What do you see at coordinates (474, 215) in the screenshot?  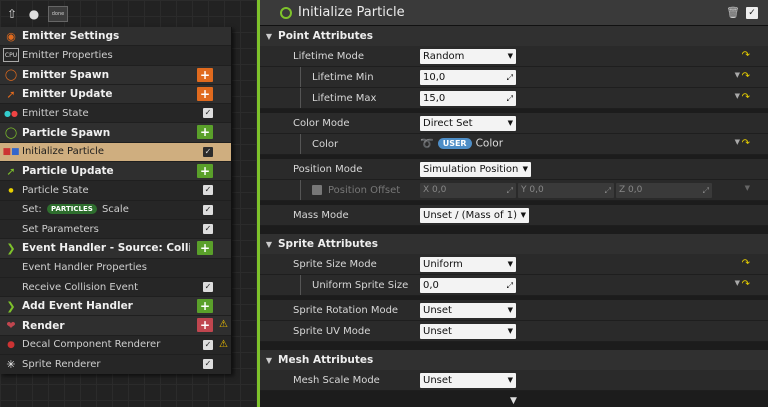 I see `mass-mode-dropdown: Unset / (Mass of 1) ▼` at bounding box center [474, 215].